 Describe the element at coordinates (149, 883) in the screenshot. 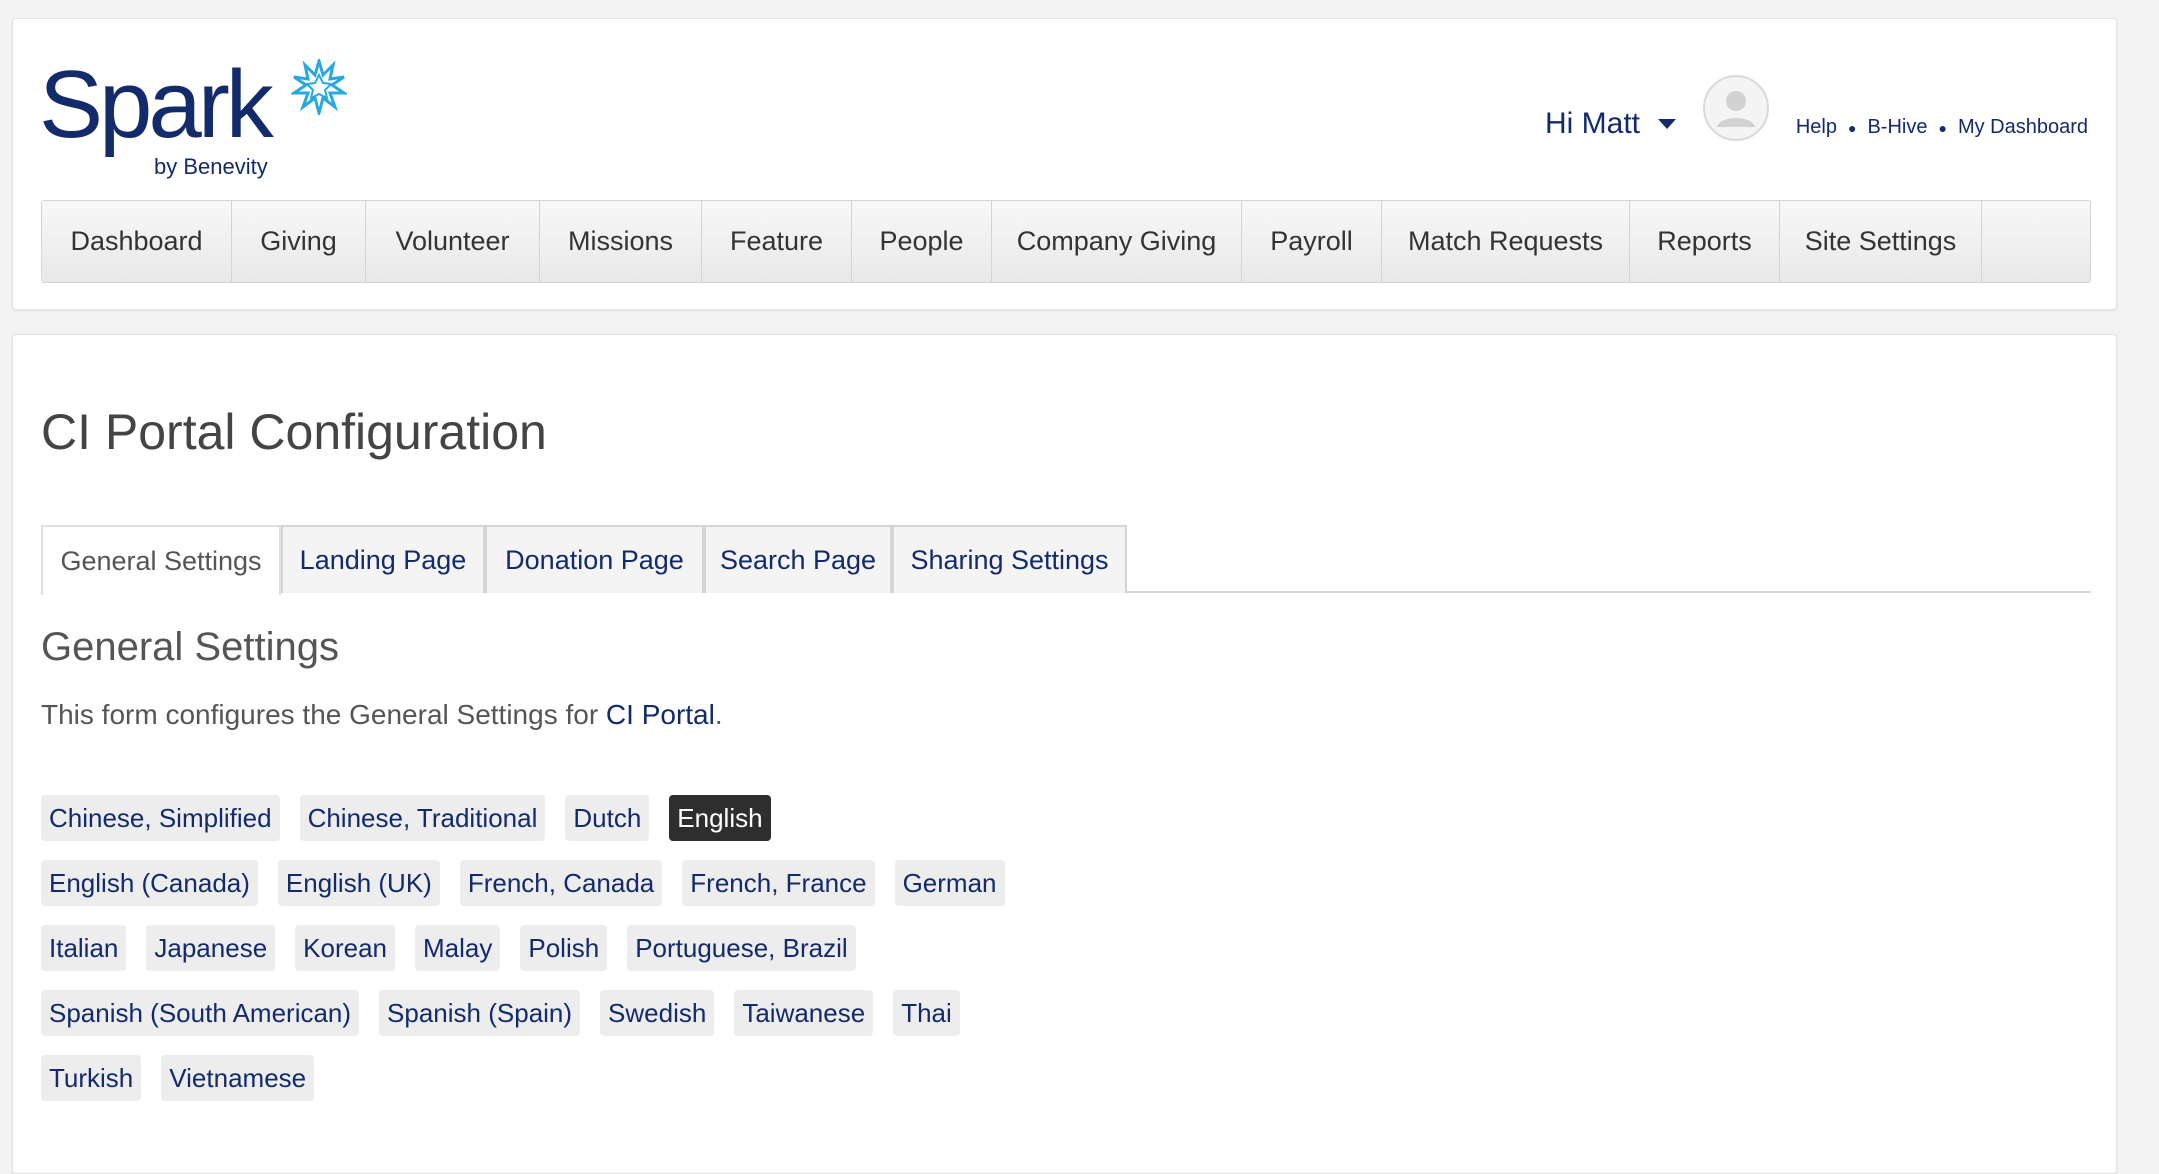

I see `language-chip: English (Canada)` at that location.